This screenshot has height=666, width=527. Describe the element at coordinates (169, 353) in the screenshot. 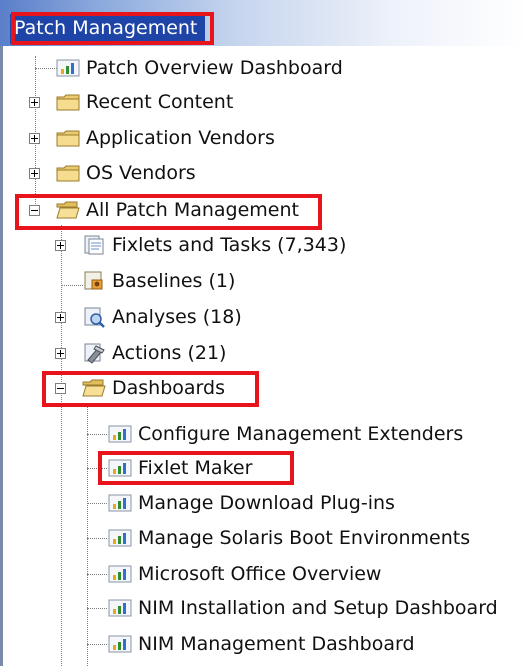

I see `tree-item-label: Actions (21)` at that location.